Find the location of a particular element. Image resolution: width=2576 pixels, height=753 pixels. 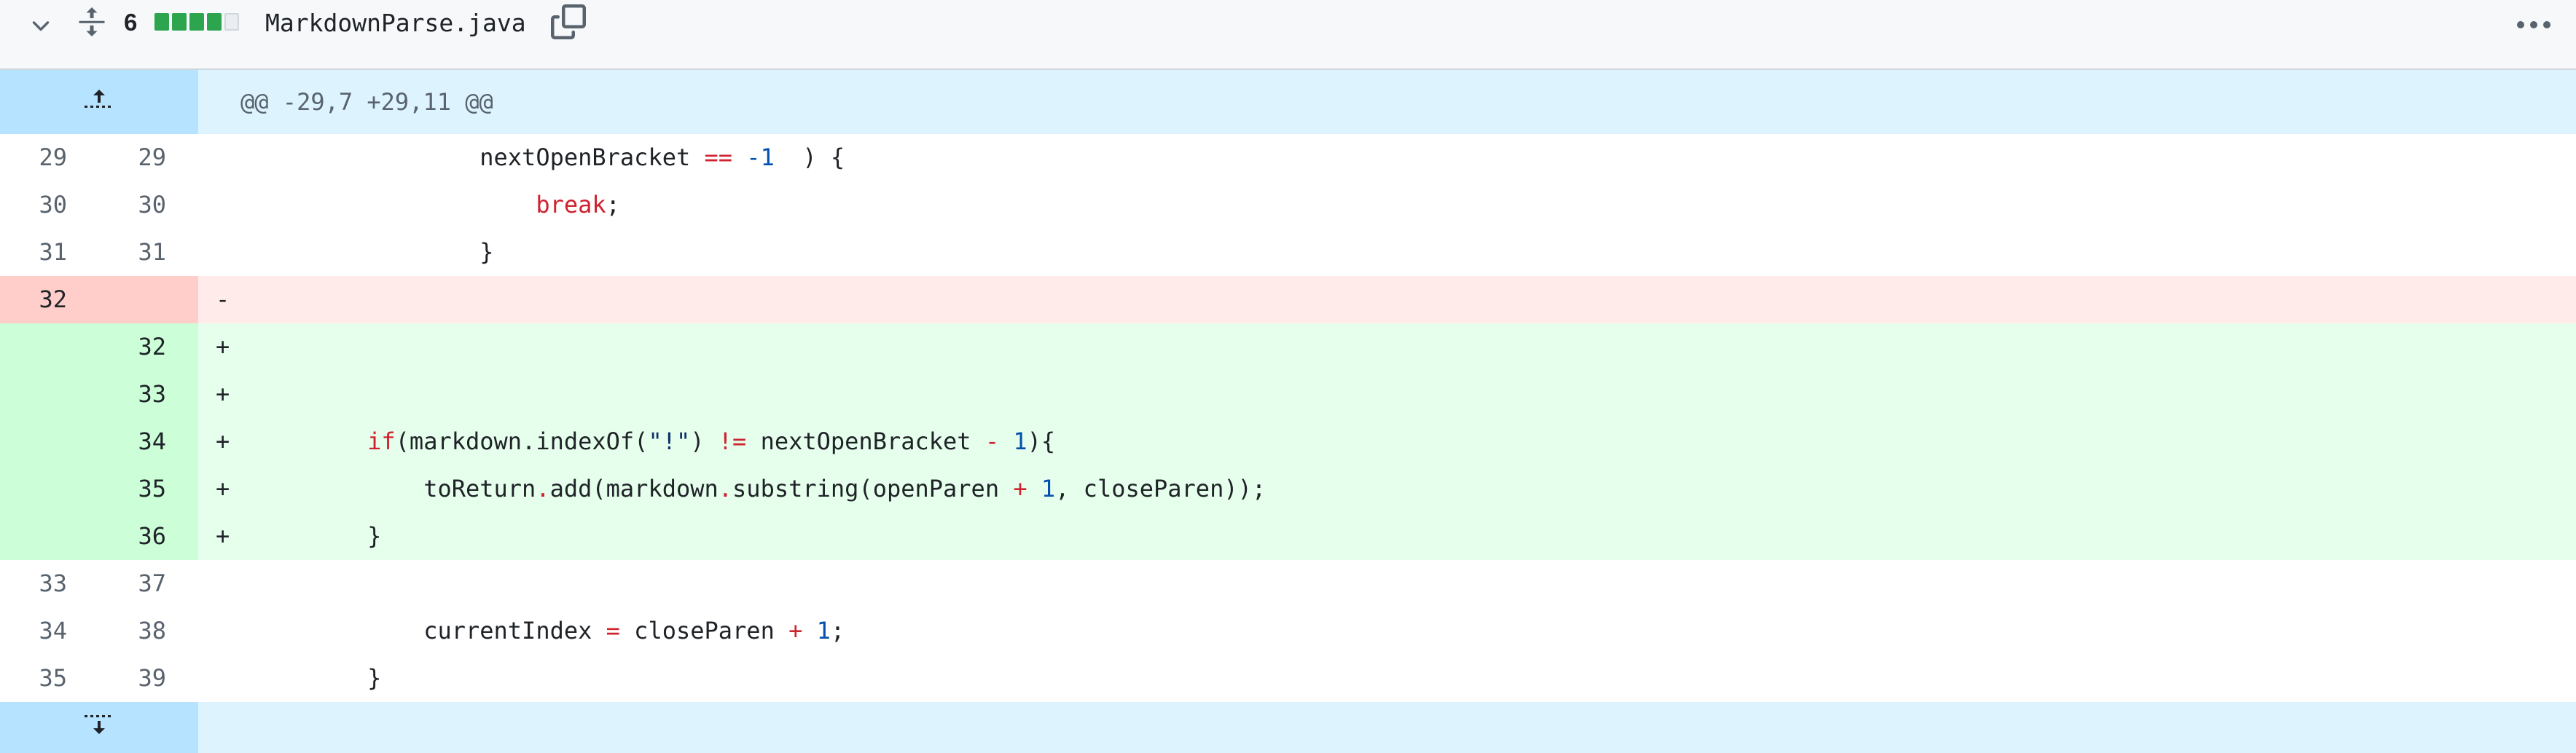

code-token: = is located at coordinates (613, 630).